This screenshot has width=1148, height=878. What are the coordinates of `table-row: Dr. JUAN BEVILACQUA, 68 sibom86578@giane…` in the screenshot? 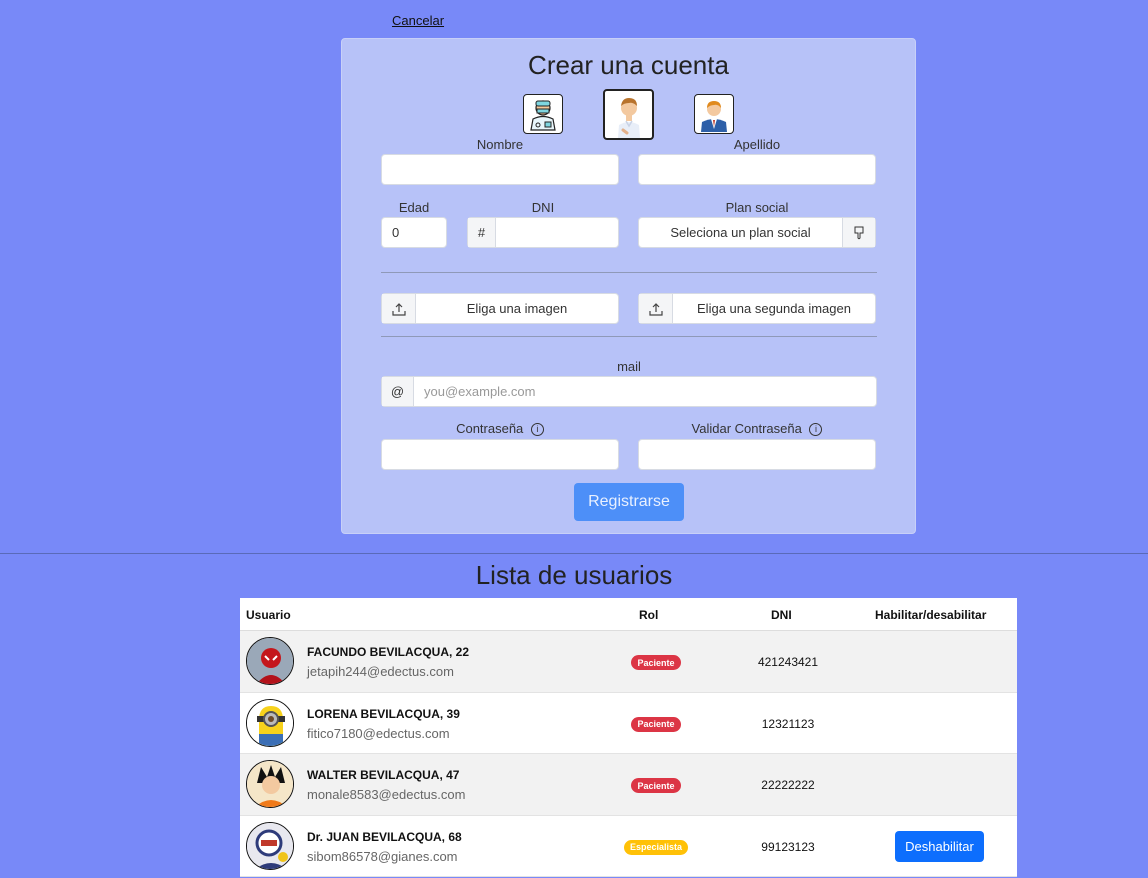 It's located at (628, 846).